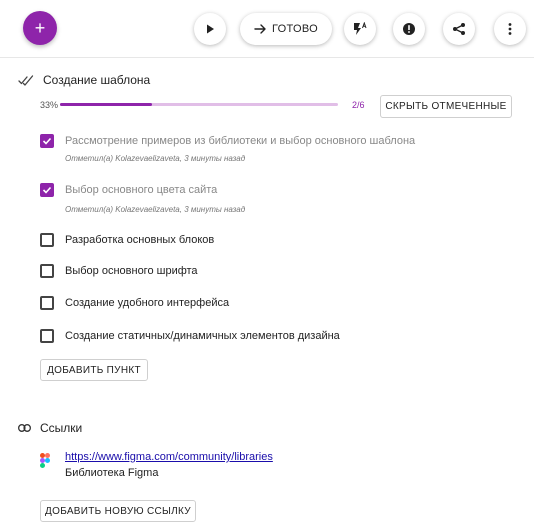  I want to click on add-item-button: ДОБАВИТЬ ПУНКТ, so click(94, 370).